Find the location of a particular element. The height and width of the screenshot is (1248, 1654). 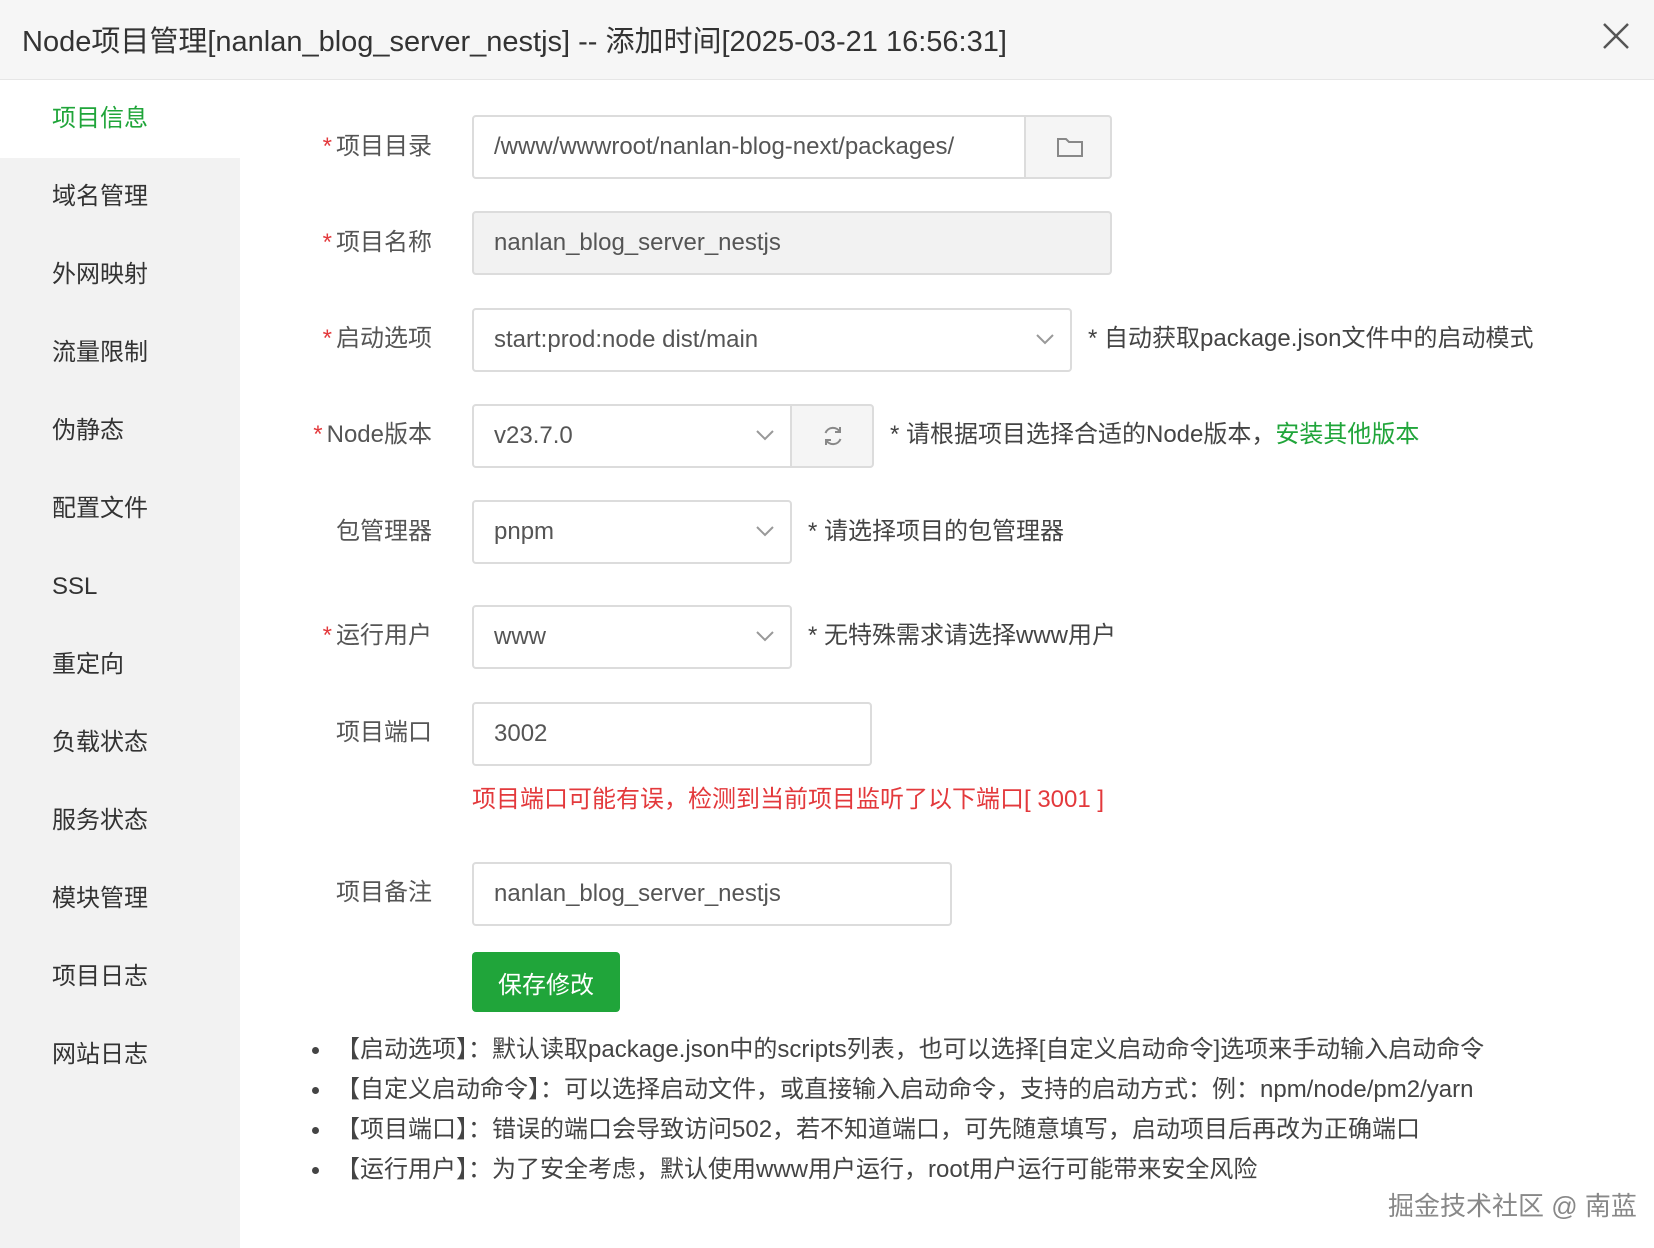

project-dir-input: /www/wwwroot/nanlan-blog-next/packages/ is located at coordinates (749, 147).